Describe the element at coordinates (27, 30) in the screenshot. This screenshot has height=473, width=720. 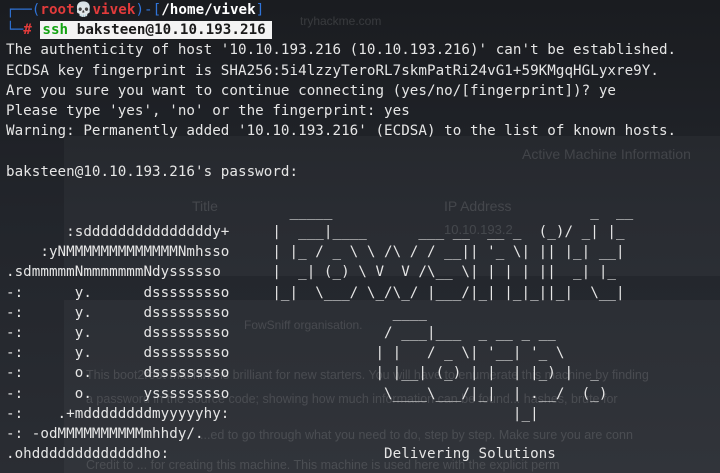
I see `prompt-hash: #` at that location.